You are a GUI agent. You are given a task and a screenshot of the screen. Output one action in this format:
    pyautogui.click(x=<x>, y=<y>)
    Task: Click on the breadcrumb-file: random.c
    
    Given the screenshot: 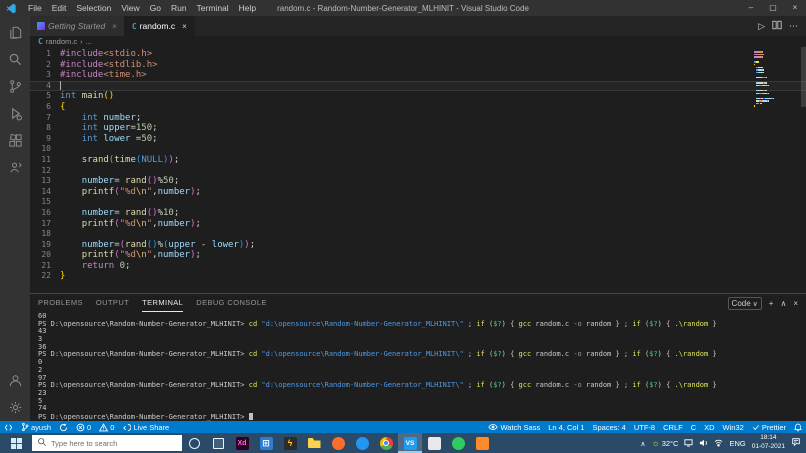 What is the action you would take?
    pyautogui.click(x=61, y=41)
    